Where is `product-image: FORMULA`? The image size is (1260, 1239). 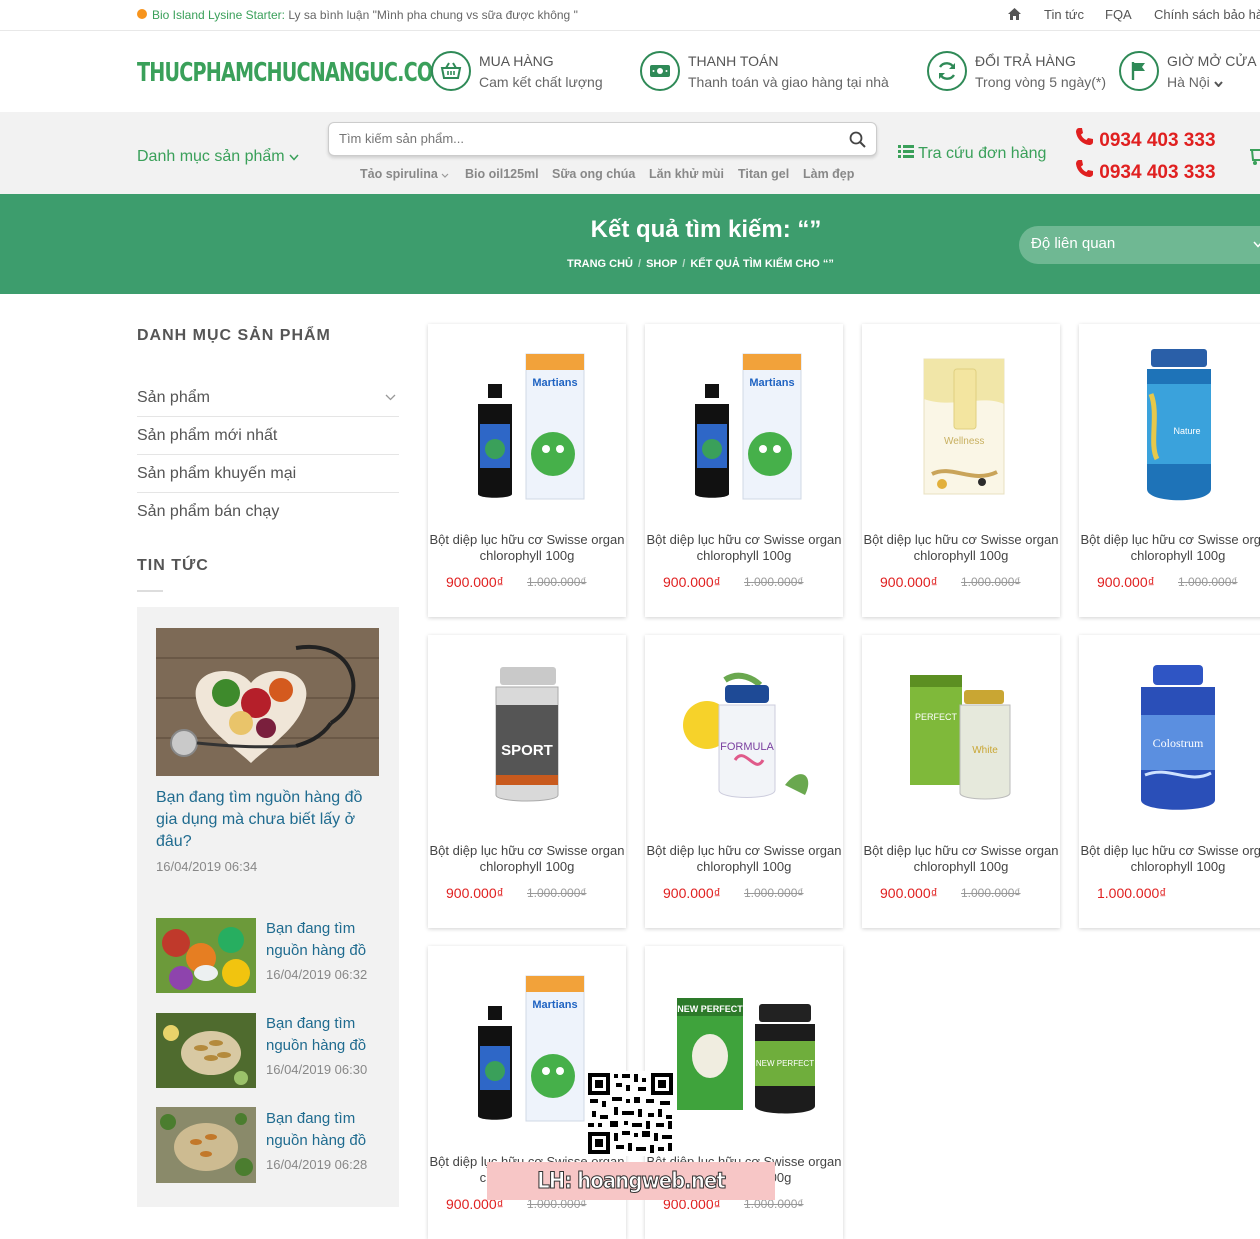
product-image: FORMULA is located at coordinates (744, 735).